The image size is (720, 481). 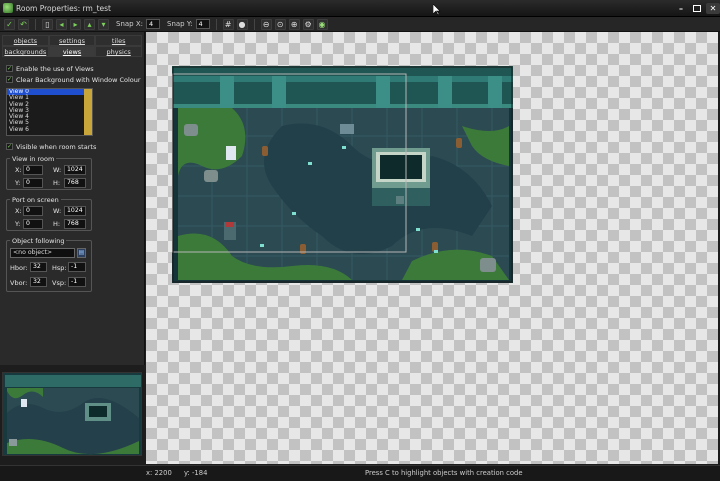 I want to click on view-h-label: H:, so click(x=57, y=183).